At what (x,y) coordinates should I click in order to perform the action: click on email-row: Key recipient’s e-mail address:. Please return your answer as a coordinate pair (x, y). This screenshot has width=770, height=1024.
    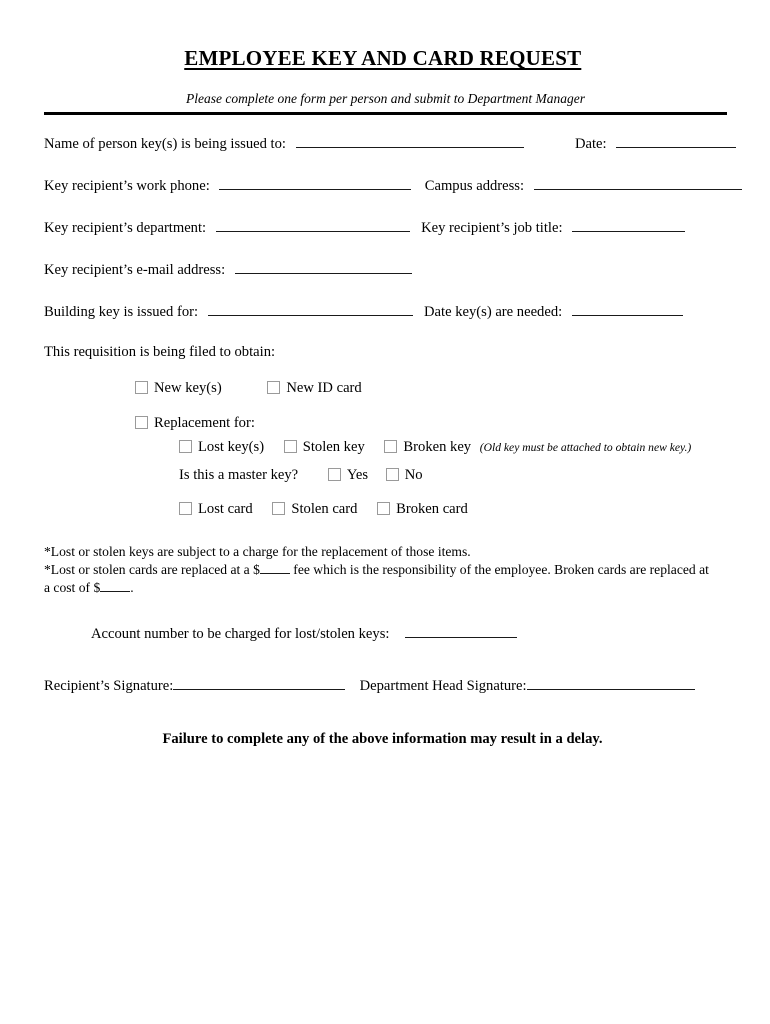
    Looking at the image, I should click on (385, 269).